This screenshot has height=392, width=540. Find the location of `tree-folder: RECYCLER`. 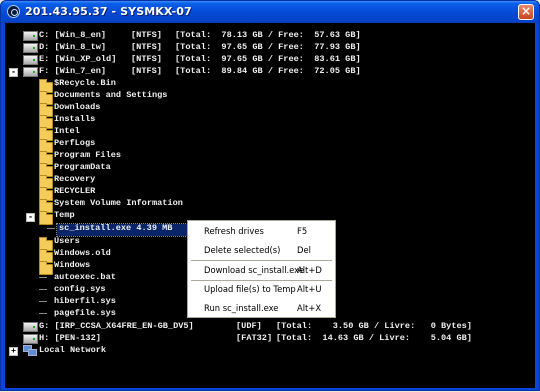

tree-folder: RECYCLER is located at coordinates (74, 191).